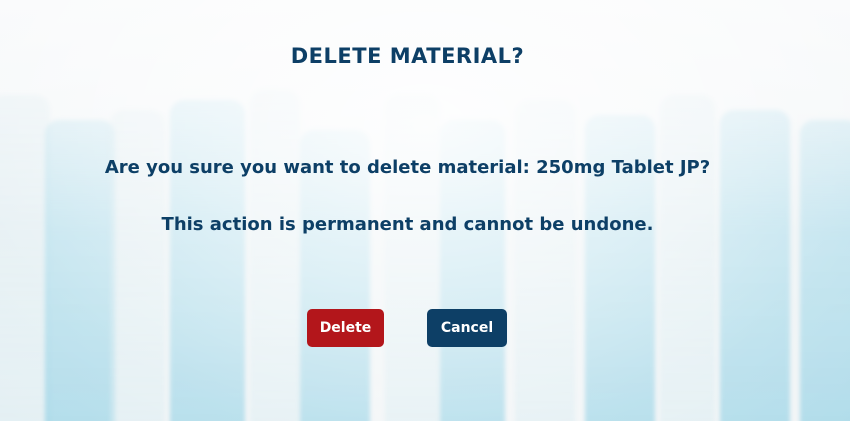  I want to click on dialog-title: DELETE MATERIAL?, so click(407, 56).